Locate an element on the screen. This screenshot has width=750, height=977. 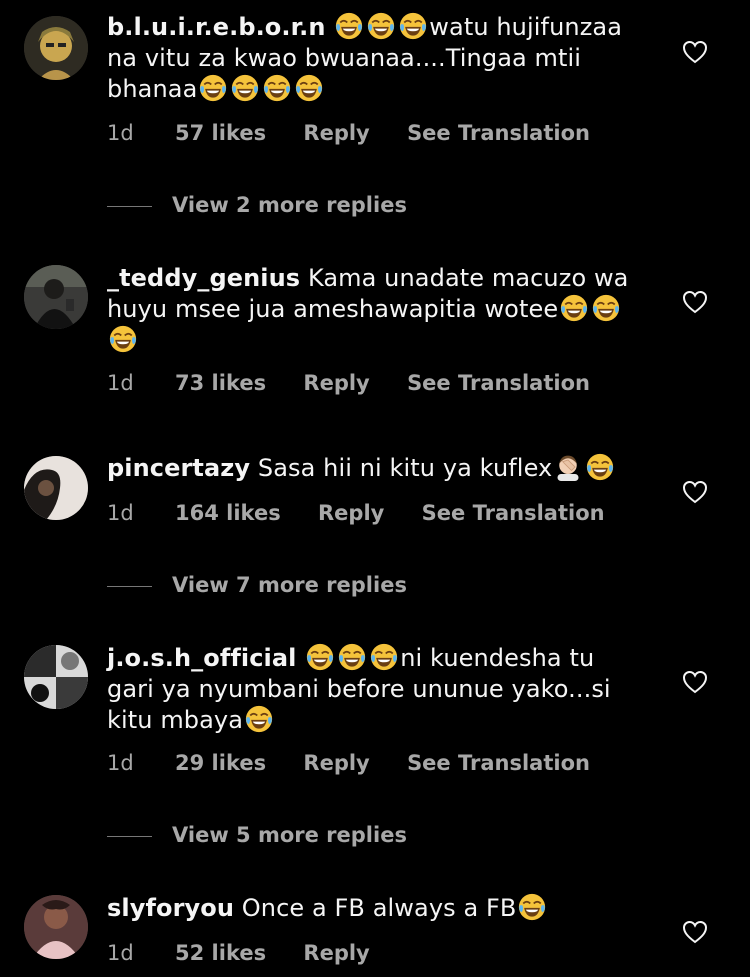
comment-meta: 1d 29 likes Reply See Translation is located at coordinates (363, 763).